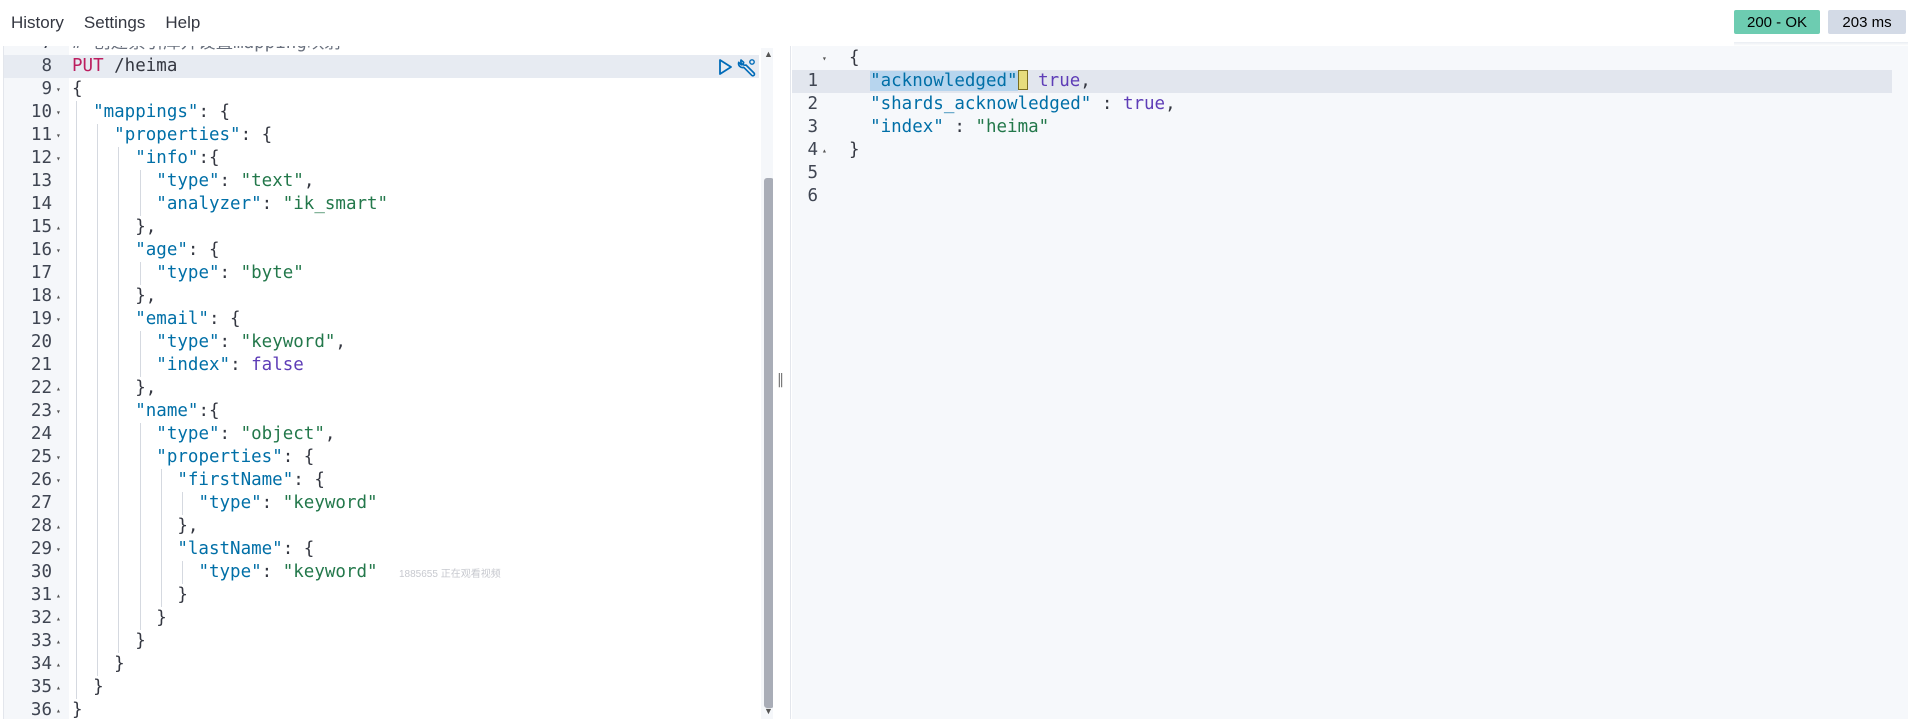 Image resolution: width=1908 pixels, height=719 pixels. I want to click on code-text: }, so click(98, 664).